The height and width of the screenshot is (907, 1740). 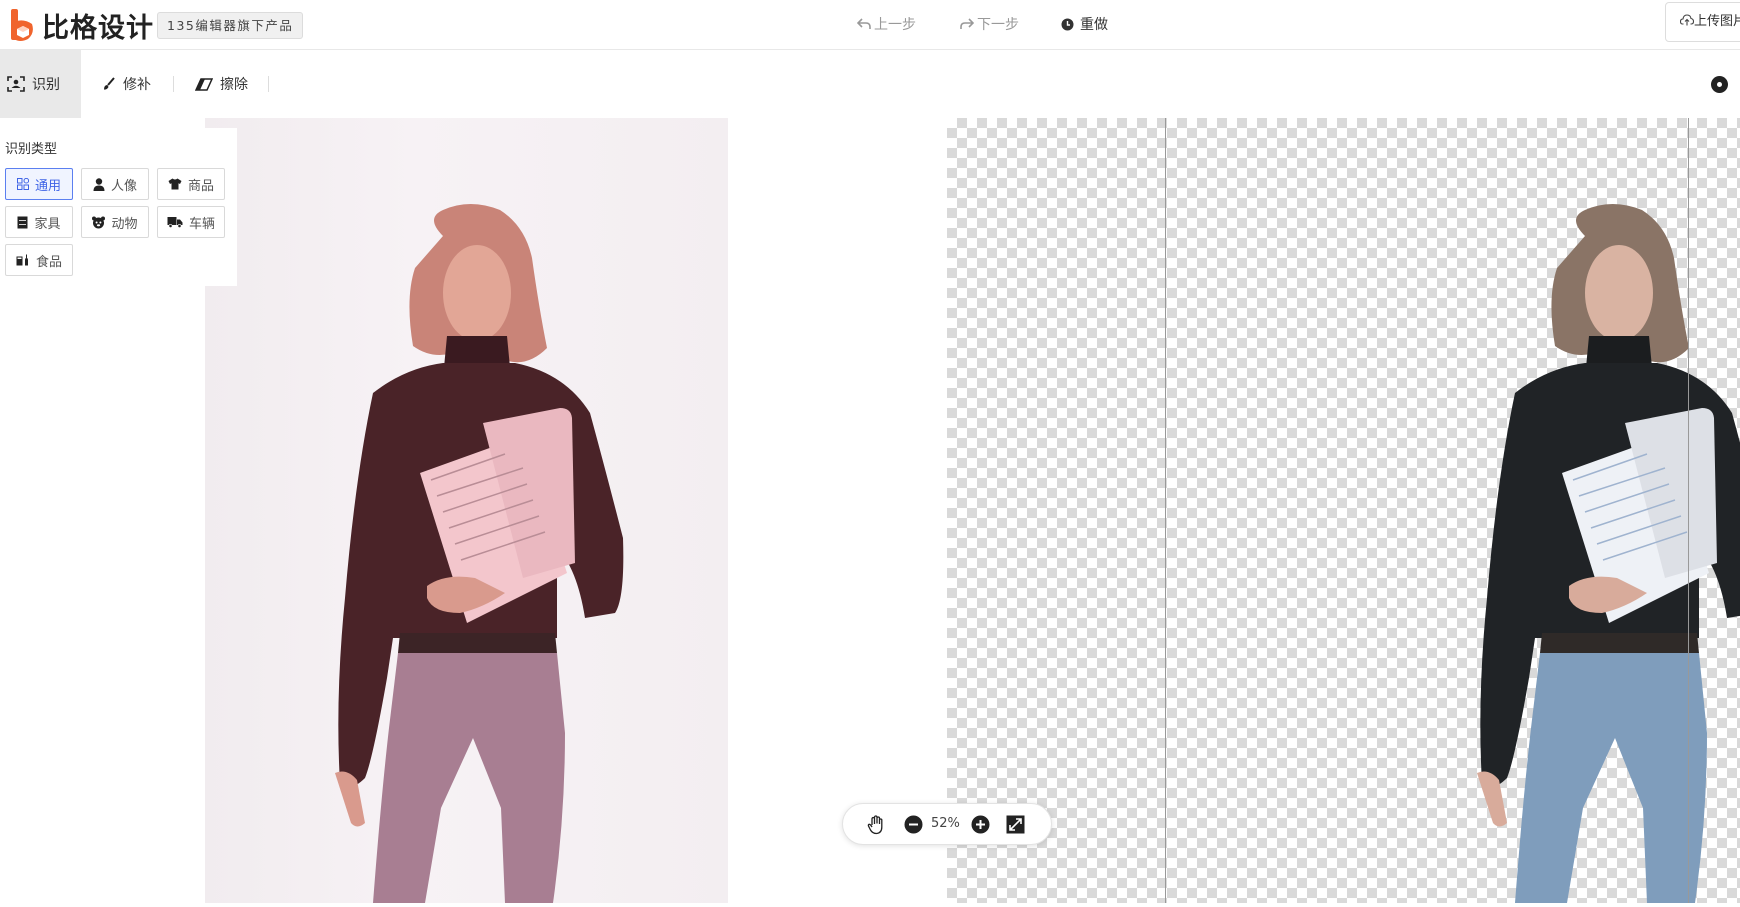 I want to click on zoom-bar: 52%, so click(x=947, y=824).